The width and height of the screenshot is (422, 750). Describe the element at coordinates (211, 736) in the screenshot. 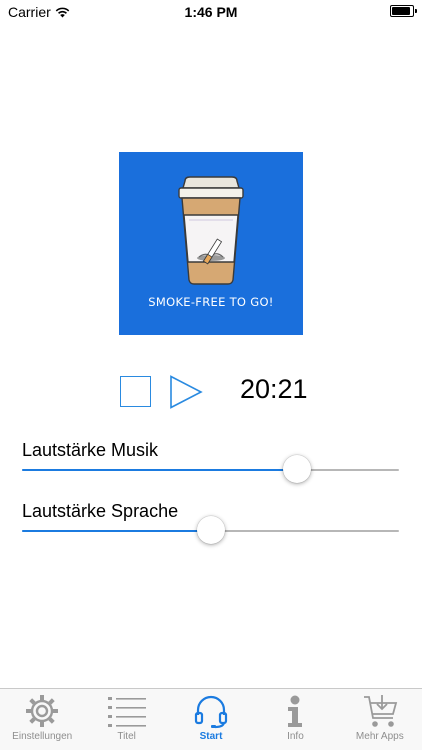

I see `tab-label: Start` at that location.